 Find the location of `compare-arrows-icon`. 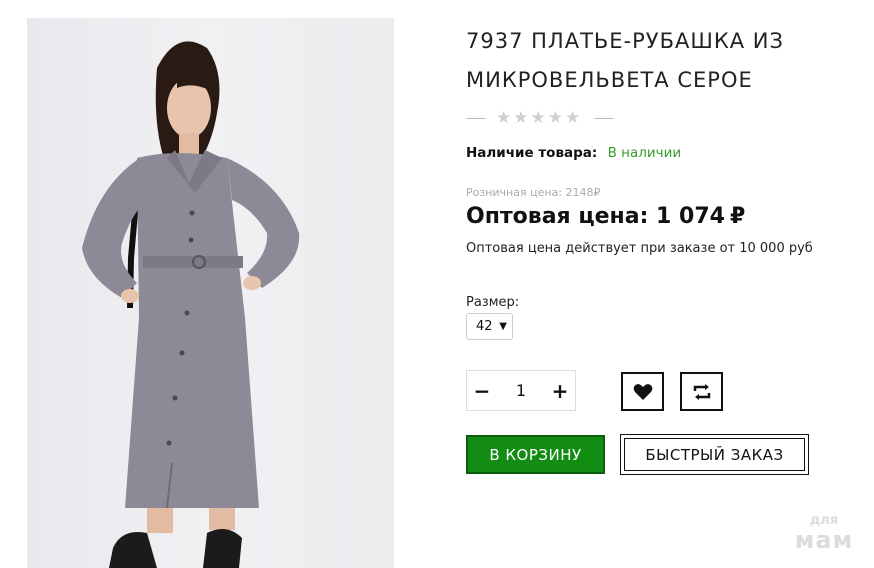

compare-arrows-icon is located at coordinates (701, 391).